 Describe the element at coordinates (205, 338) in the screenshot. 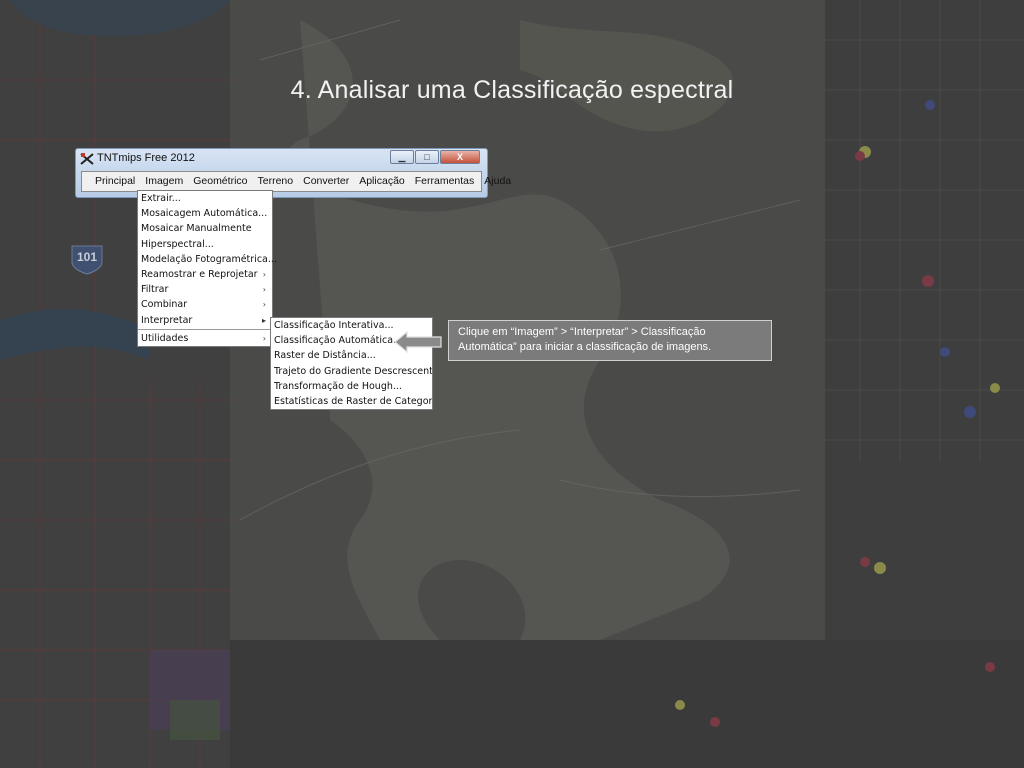

I see `menu-item-utilidades: Utilidades ›` at that location.